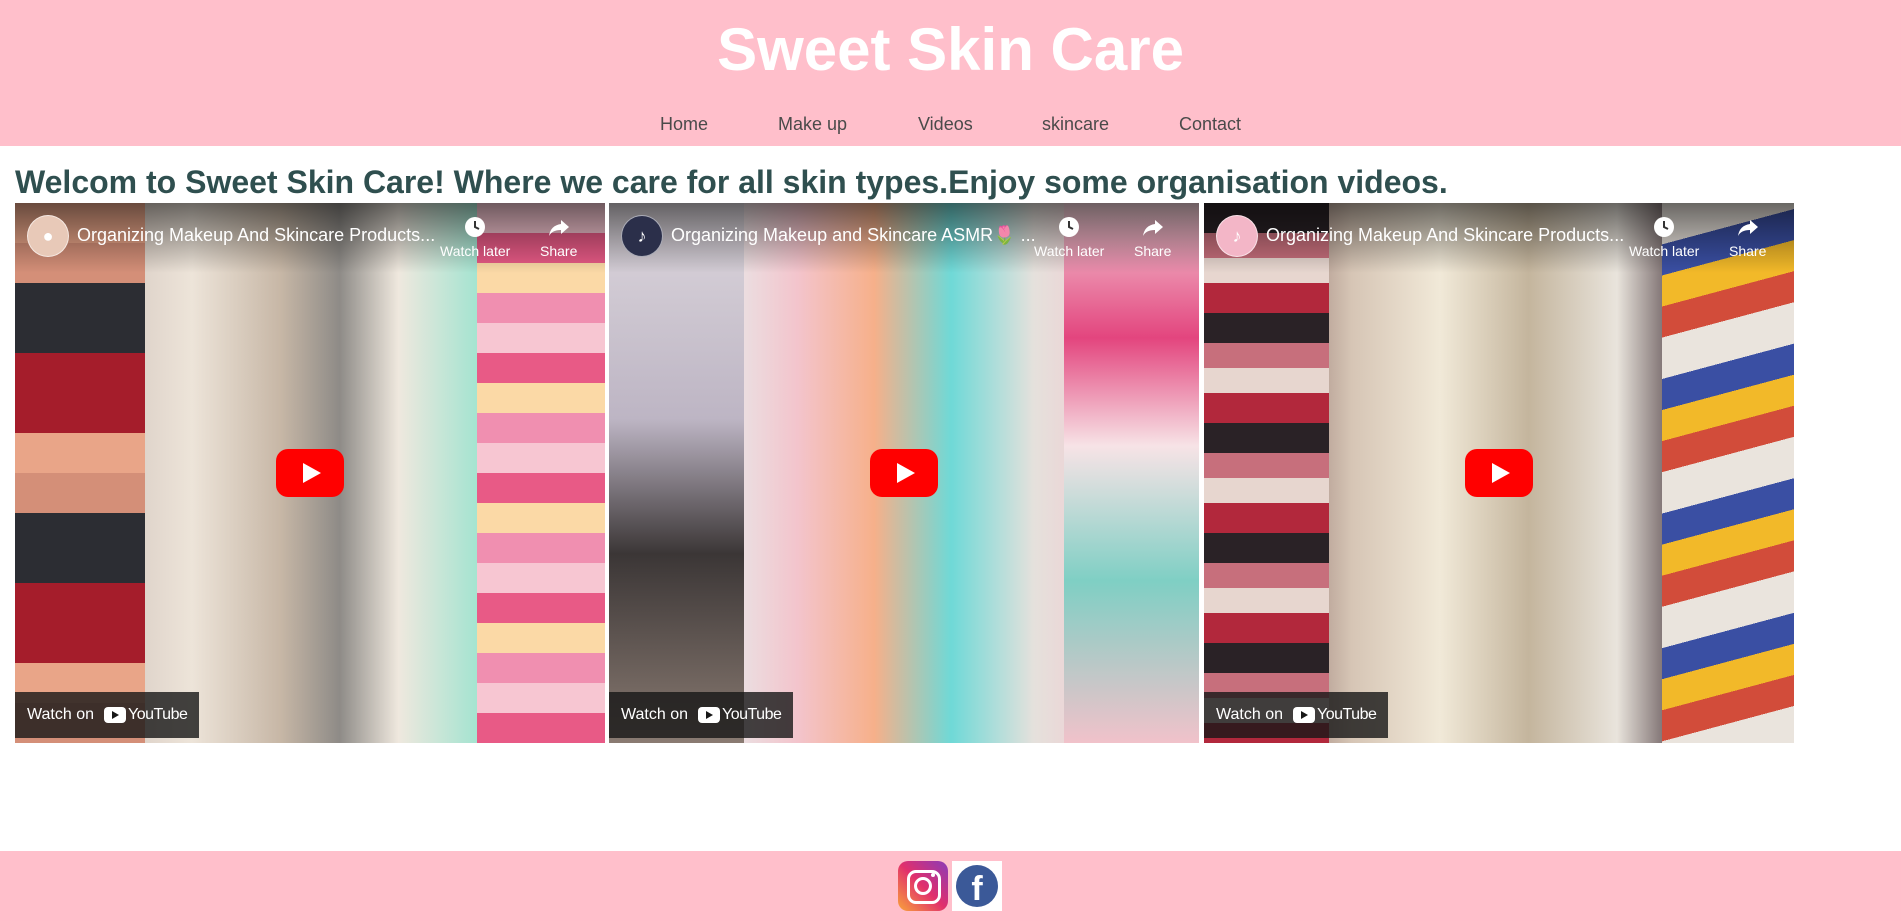  What do you see at coordinates (1210, 124) in the screenshot?
I see `nav-contact-link: Contact` at bounding box center [1210, 124].